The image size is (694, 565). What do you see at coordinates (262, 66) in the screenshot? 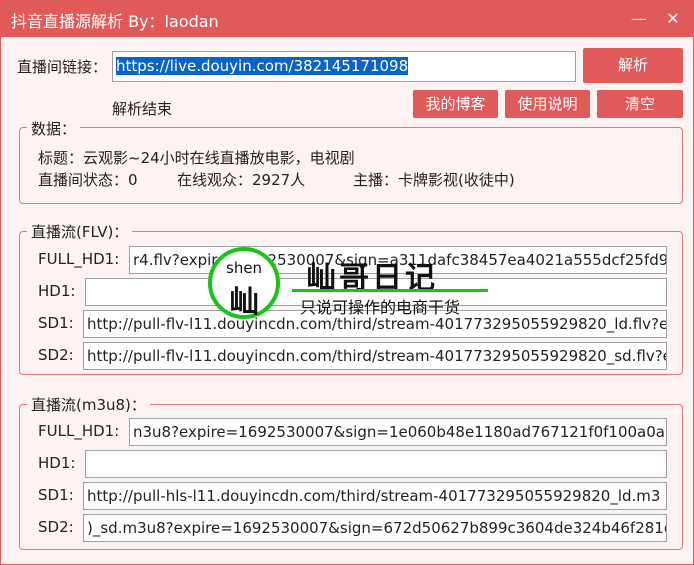
I see `url-input-value: https://live.douyin.com/382145171098` at bounding box center [262, 66].